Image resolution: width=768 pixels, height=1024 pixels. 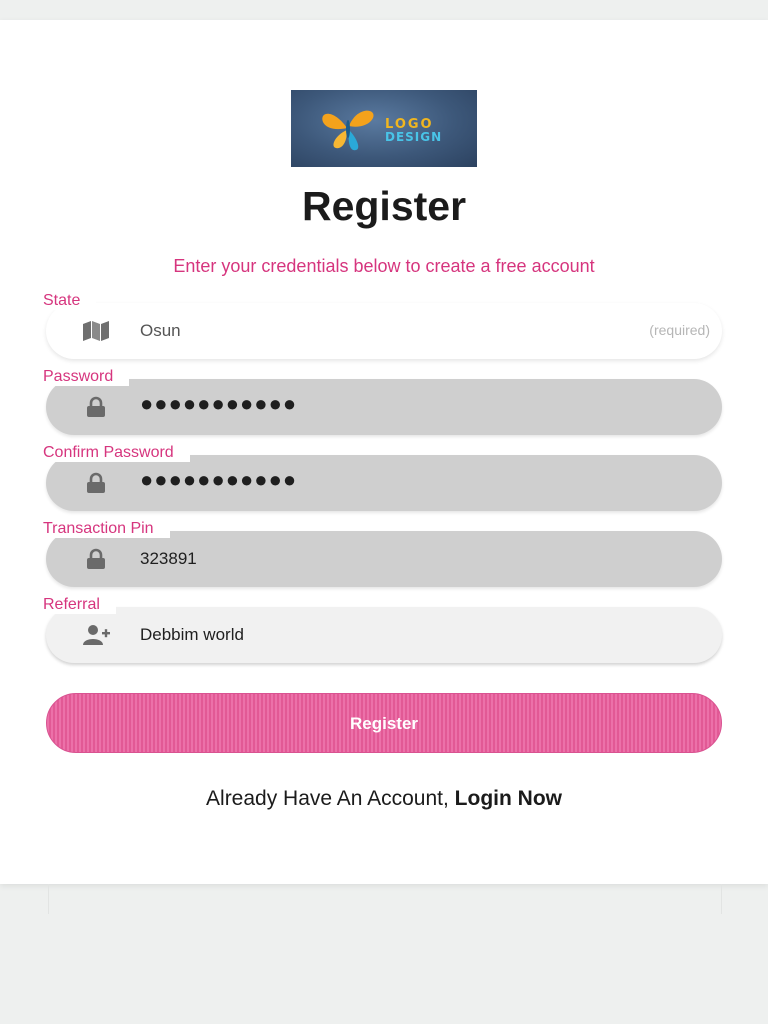 I want to click on butterfly-logo-icon, so click(x=348, y=130).